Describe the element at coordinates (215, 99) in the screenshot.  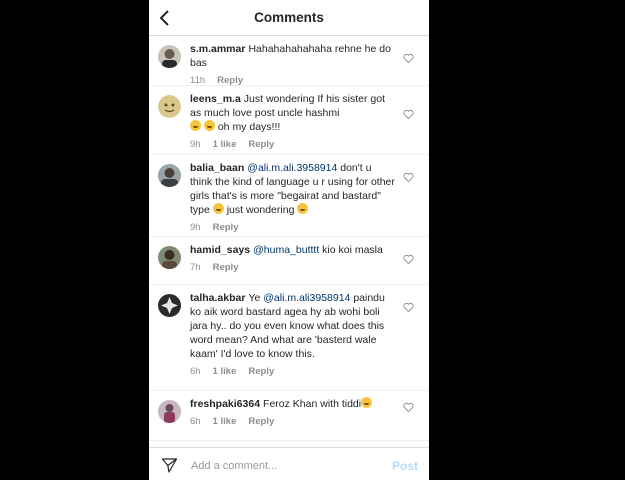
I see `comment-username: leens_m.a` at that location.